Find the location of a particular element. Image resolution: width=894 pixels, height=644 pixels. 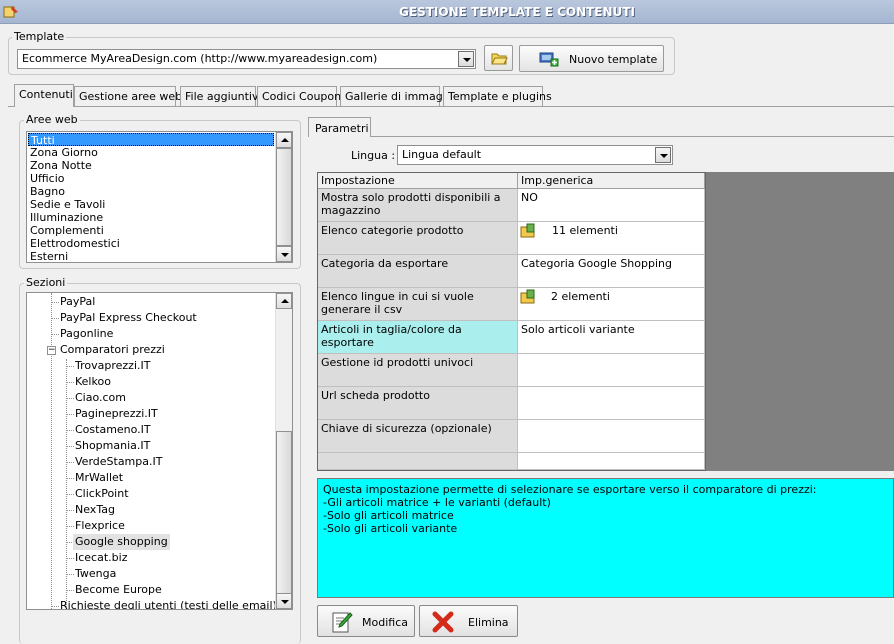

grid-cell-value: Categoria Google Shopping is located at coordinates (611, 271).